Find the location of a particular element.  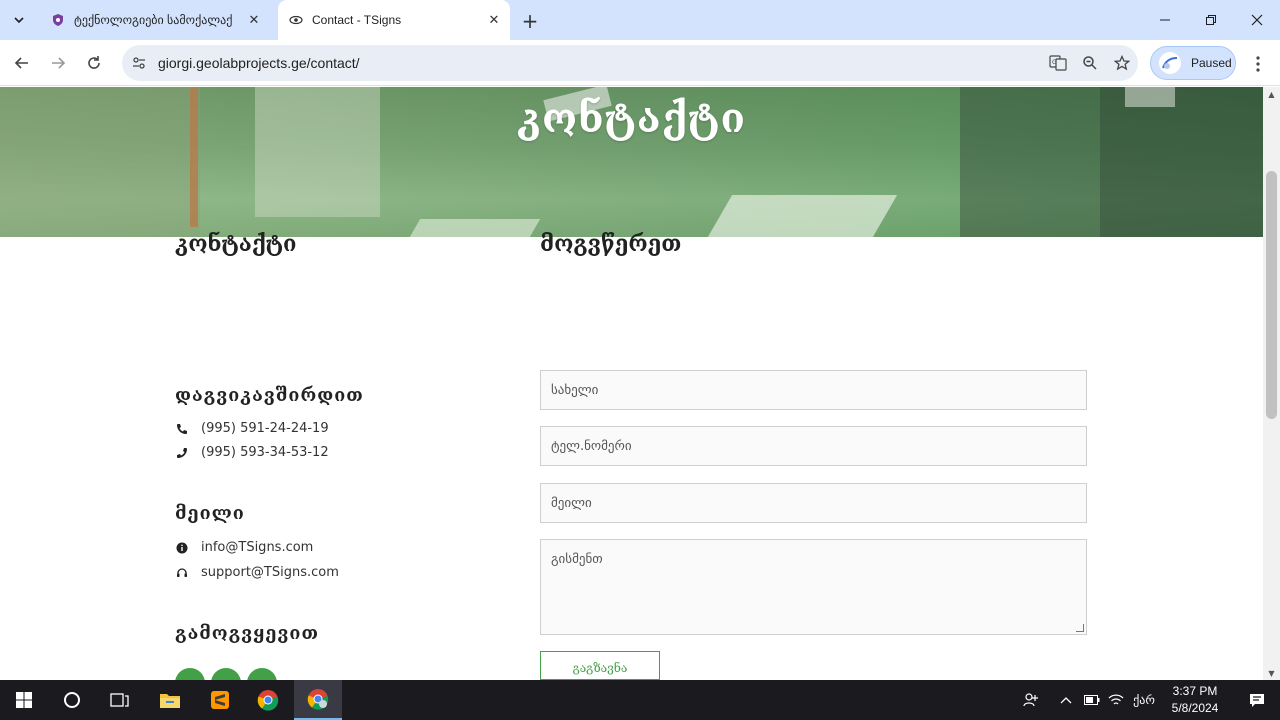

avatar is located at coordinates (1170, 63).